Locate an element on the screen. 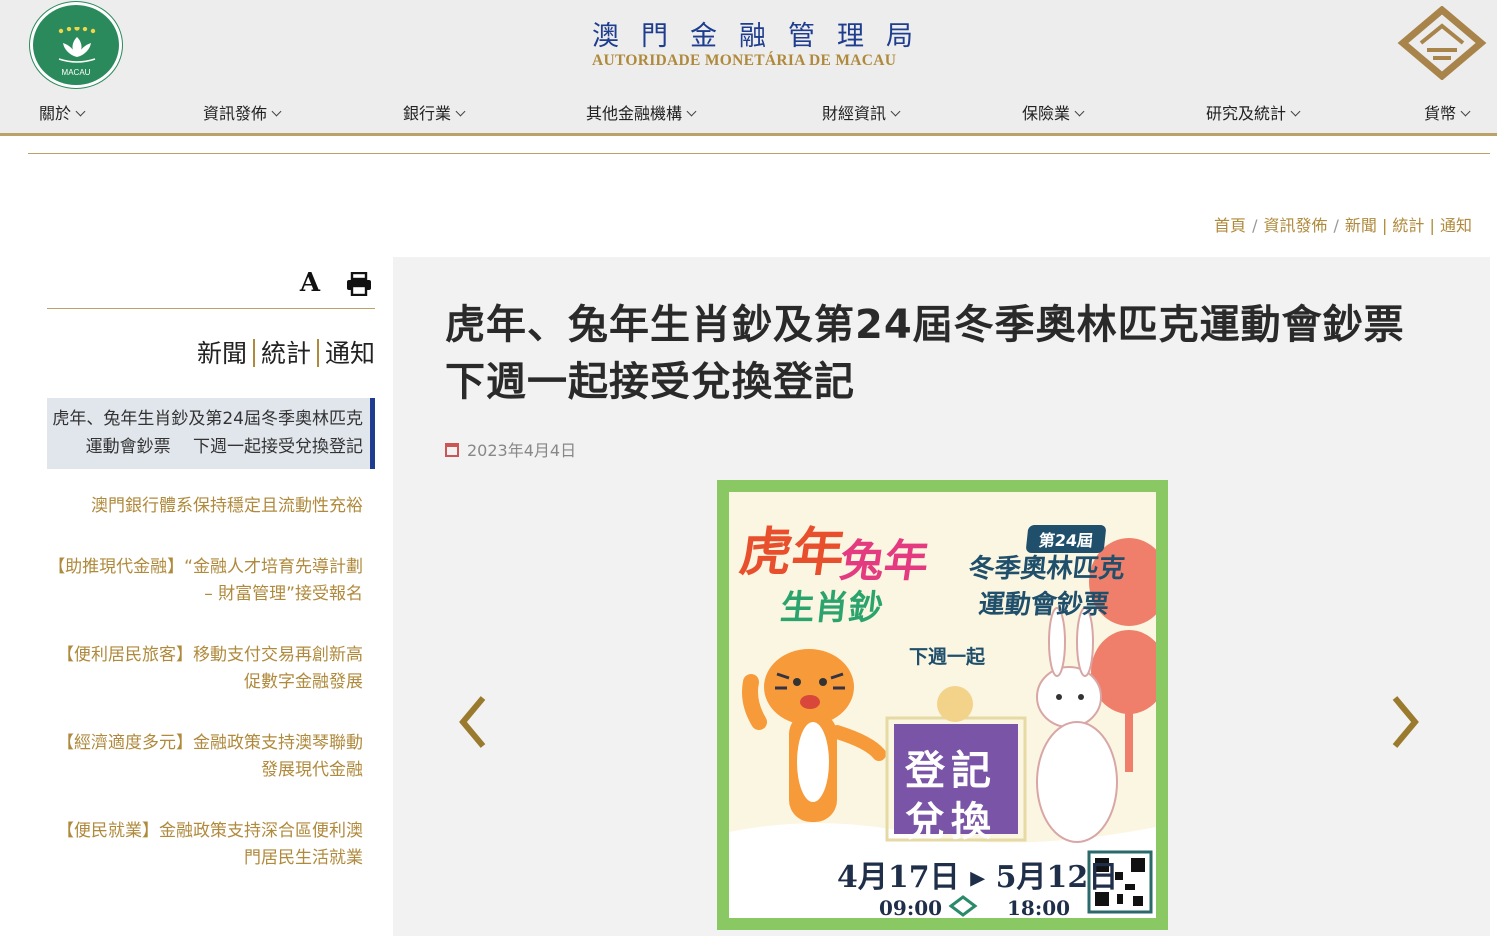 The height and width of the screenshot is (936, 1497). sidebar-title-notice: 通知 is located at coordinates (349, 353).